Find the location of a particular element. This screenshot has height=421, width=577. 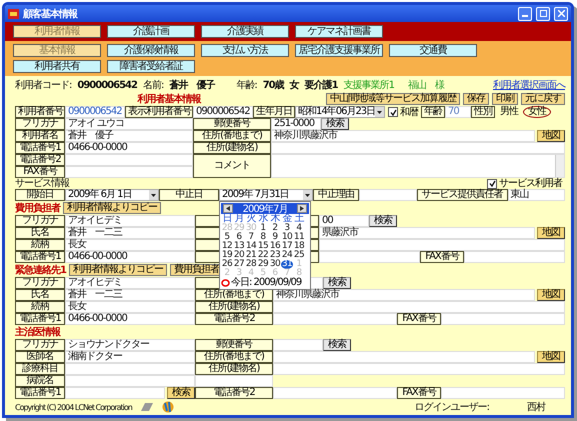

date-select: 昭和14年06月23日 is located at coordinates (340, 112).